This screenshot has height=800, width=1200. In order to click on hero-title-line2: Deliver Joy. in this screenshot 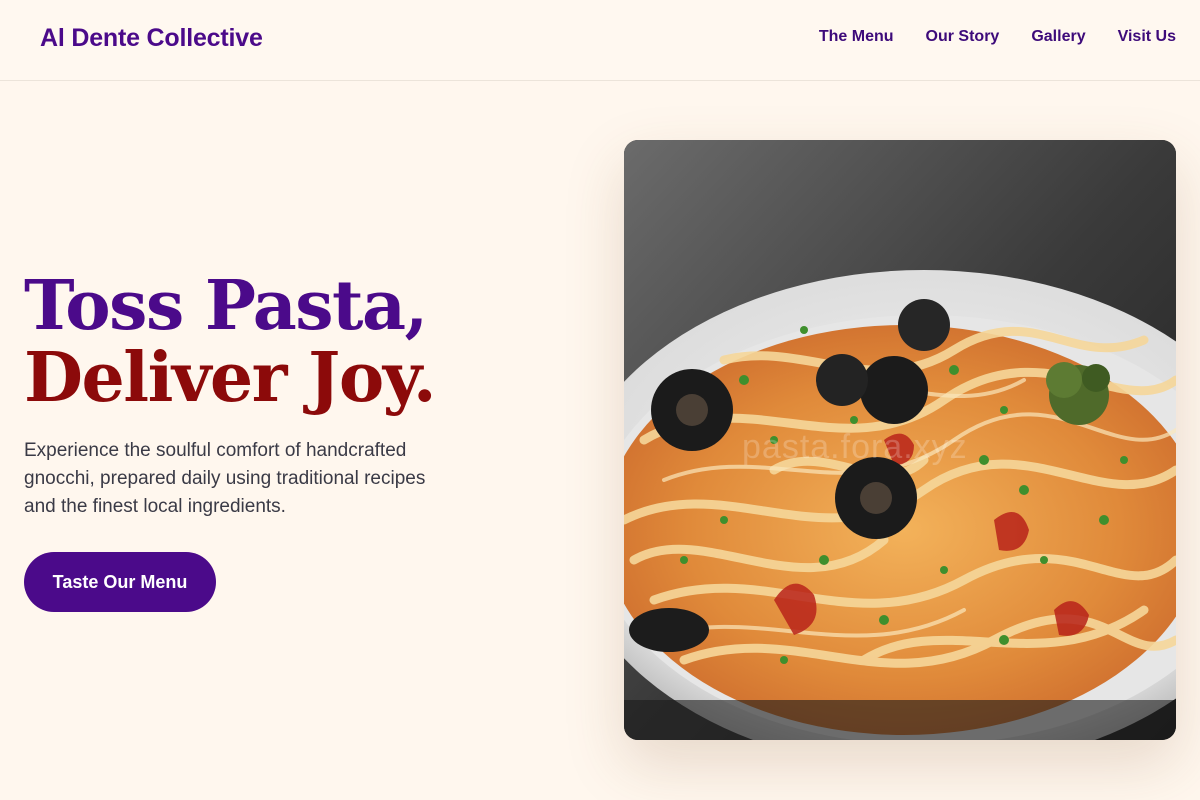, I will do `click(230, 378)`.